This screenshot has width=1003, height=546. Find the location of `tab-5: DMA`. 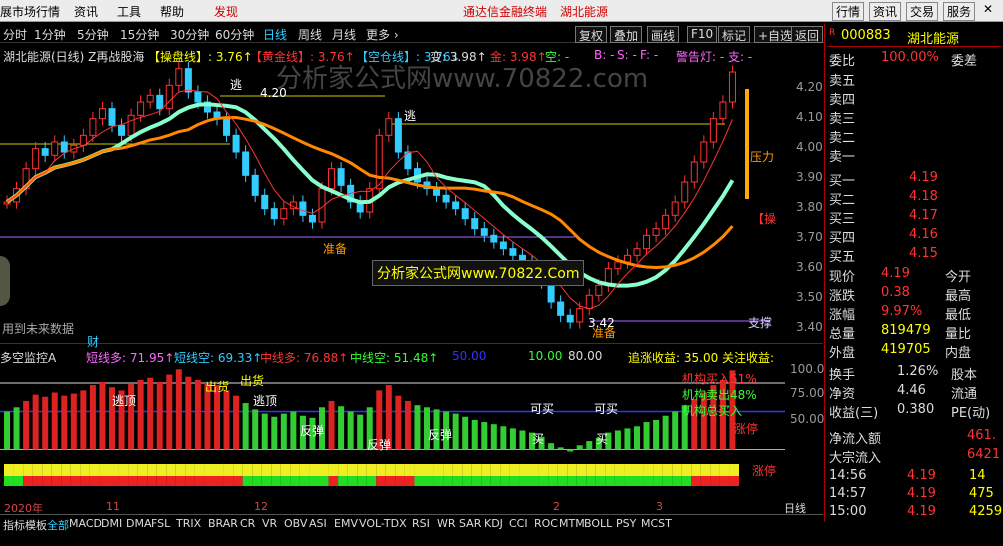

tab-5: DMA is located at coordinates (139, 523).